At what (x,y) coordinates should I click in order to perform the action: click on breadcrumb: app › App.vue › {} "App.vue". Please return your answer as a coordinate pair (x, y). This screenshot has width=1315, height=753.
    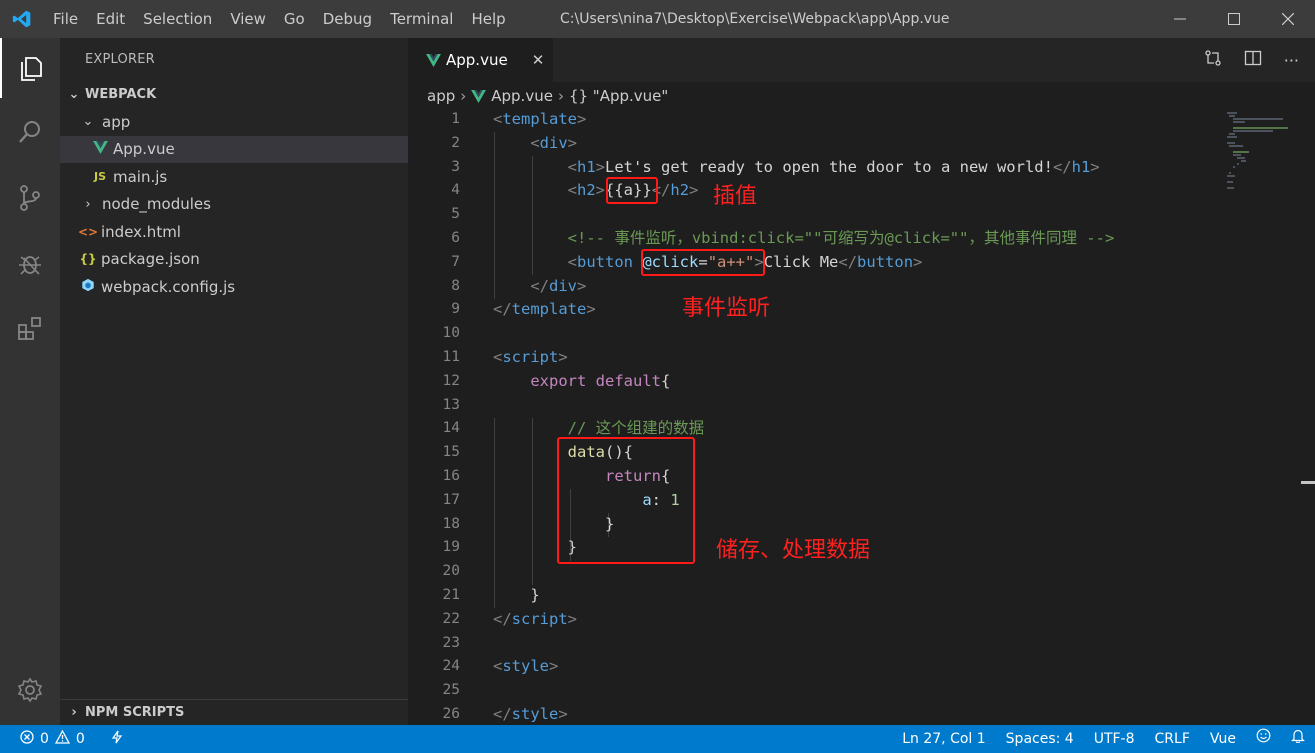
    Looking at the image, I should click on (861, 96).